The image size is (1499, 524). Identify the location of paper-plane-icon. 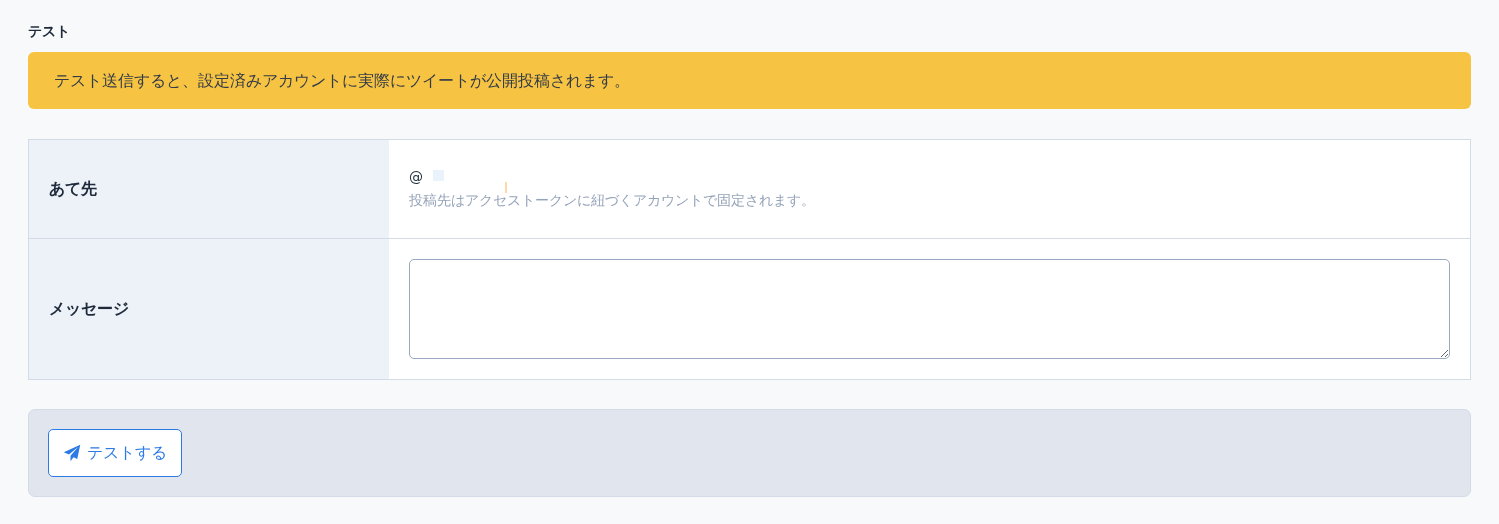
(72, 453).